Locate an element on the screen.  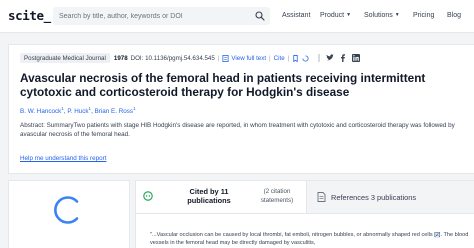
publication-year: 1978 is located at coordinates (120, 58).